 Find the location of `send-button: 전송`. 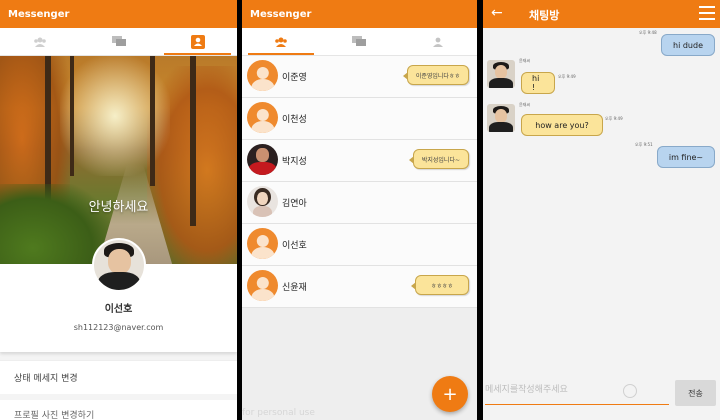

send-button: 전송 is located at coordinates (695, 393).